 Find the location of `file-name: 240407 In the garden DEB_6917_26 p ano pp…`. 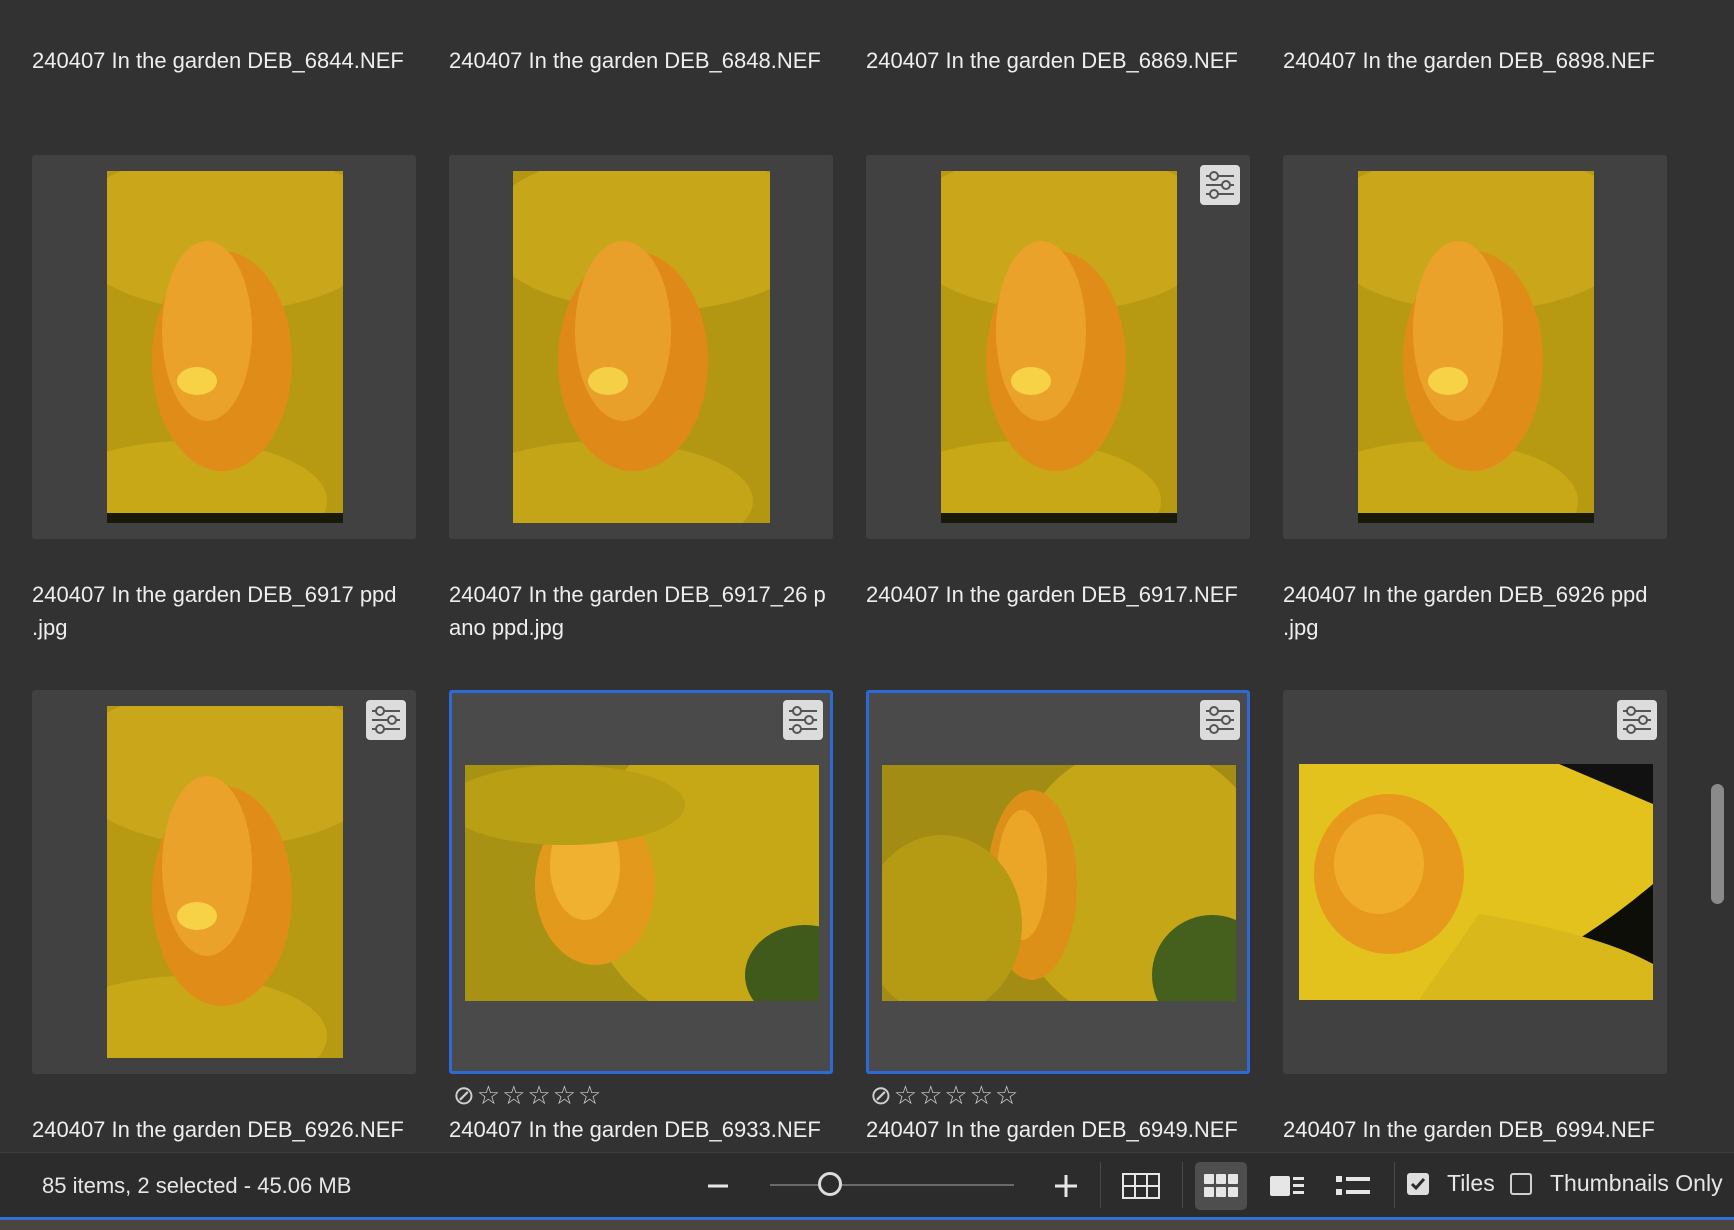

file-name: 240407 In the garden DEB_6917_26 p ano pp… is located at coordinates (637, 611).